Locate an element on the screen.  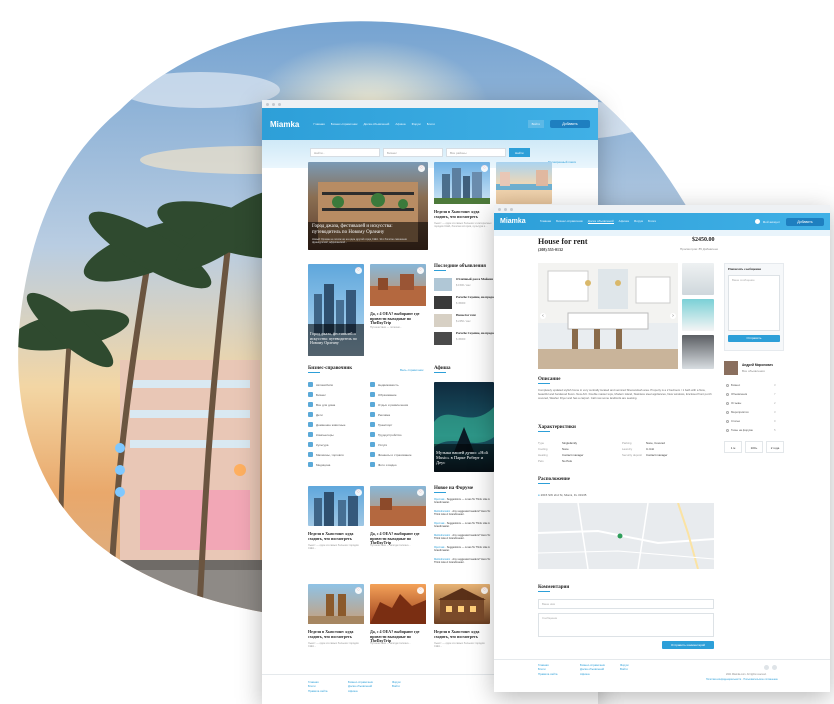
login-link: Войти is located at coordinates (535, 124).